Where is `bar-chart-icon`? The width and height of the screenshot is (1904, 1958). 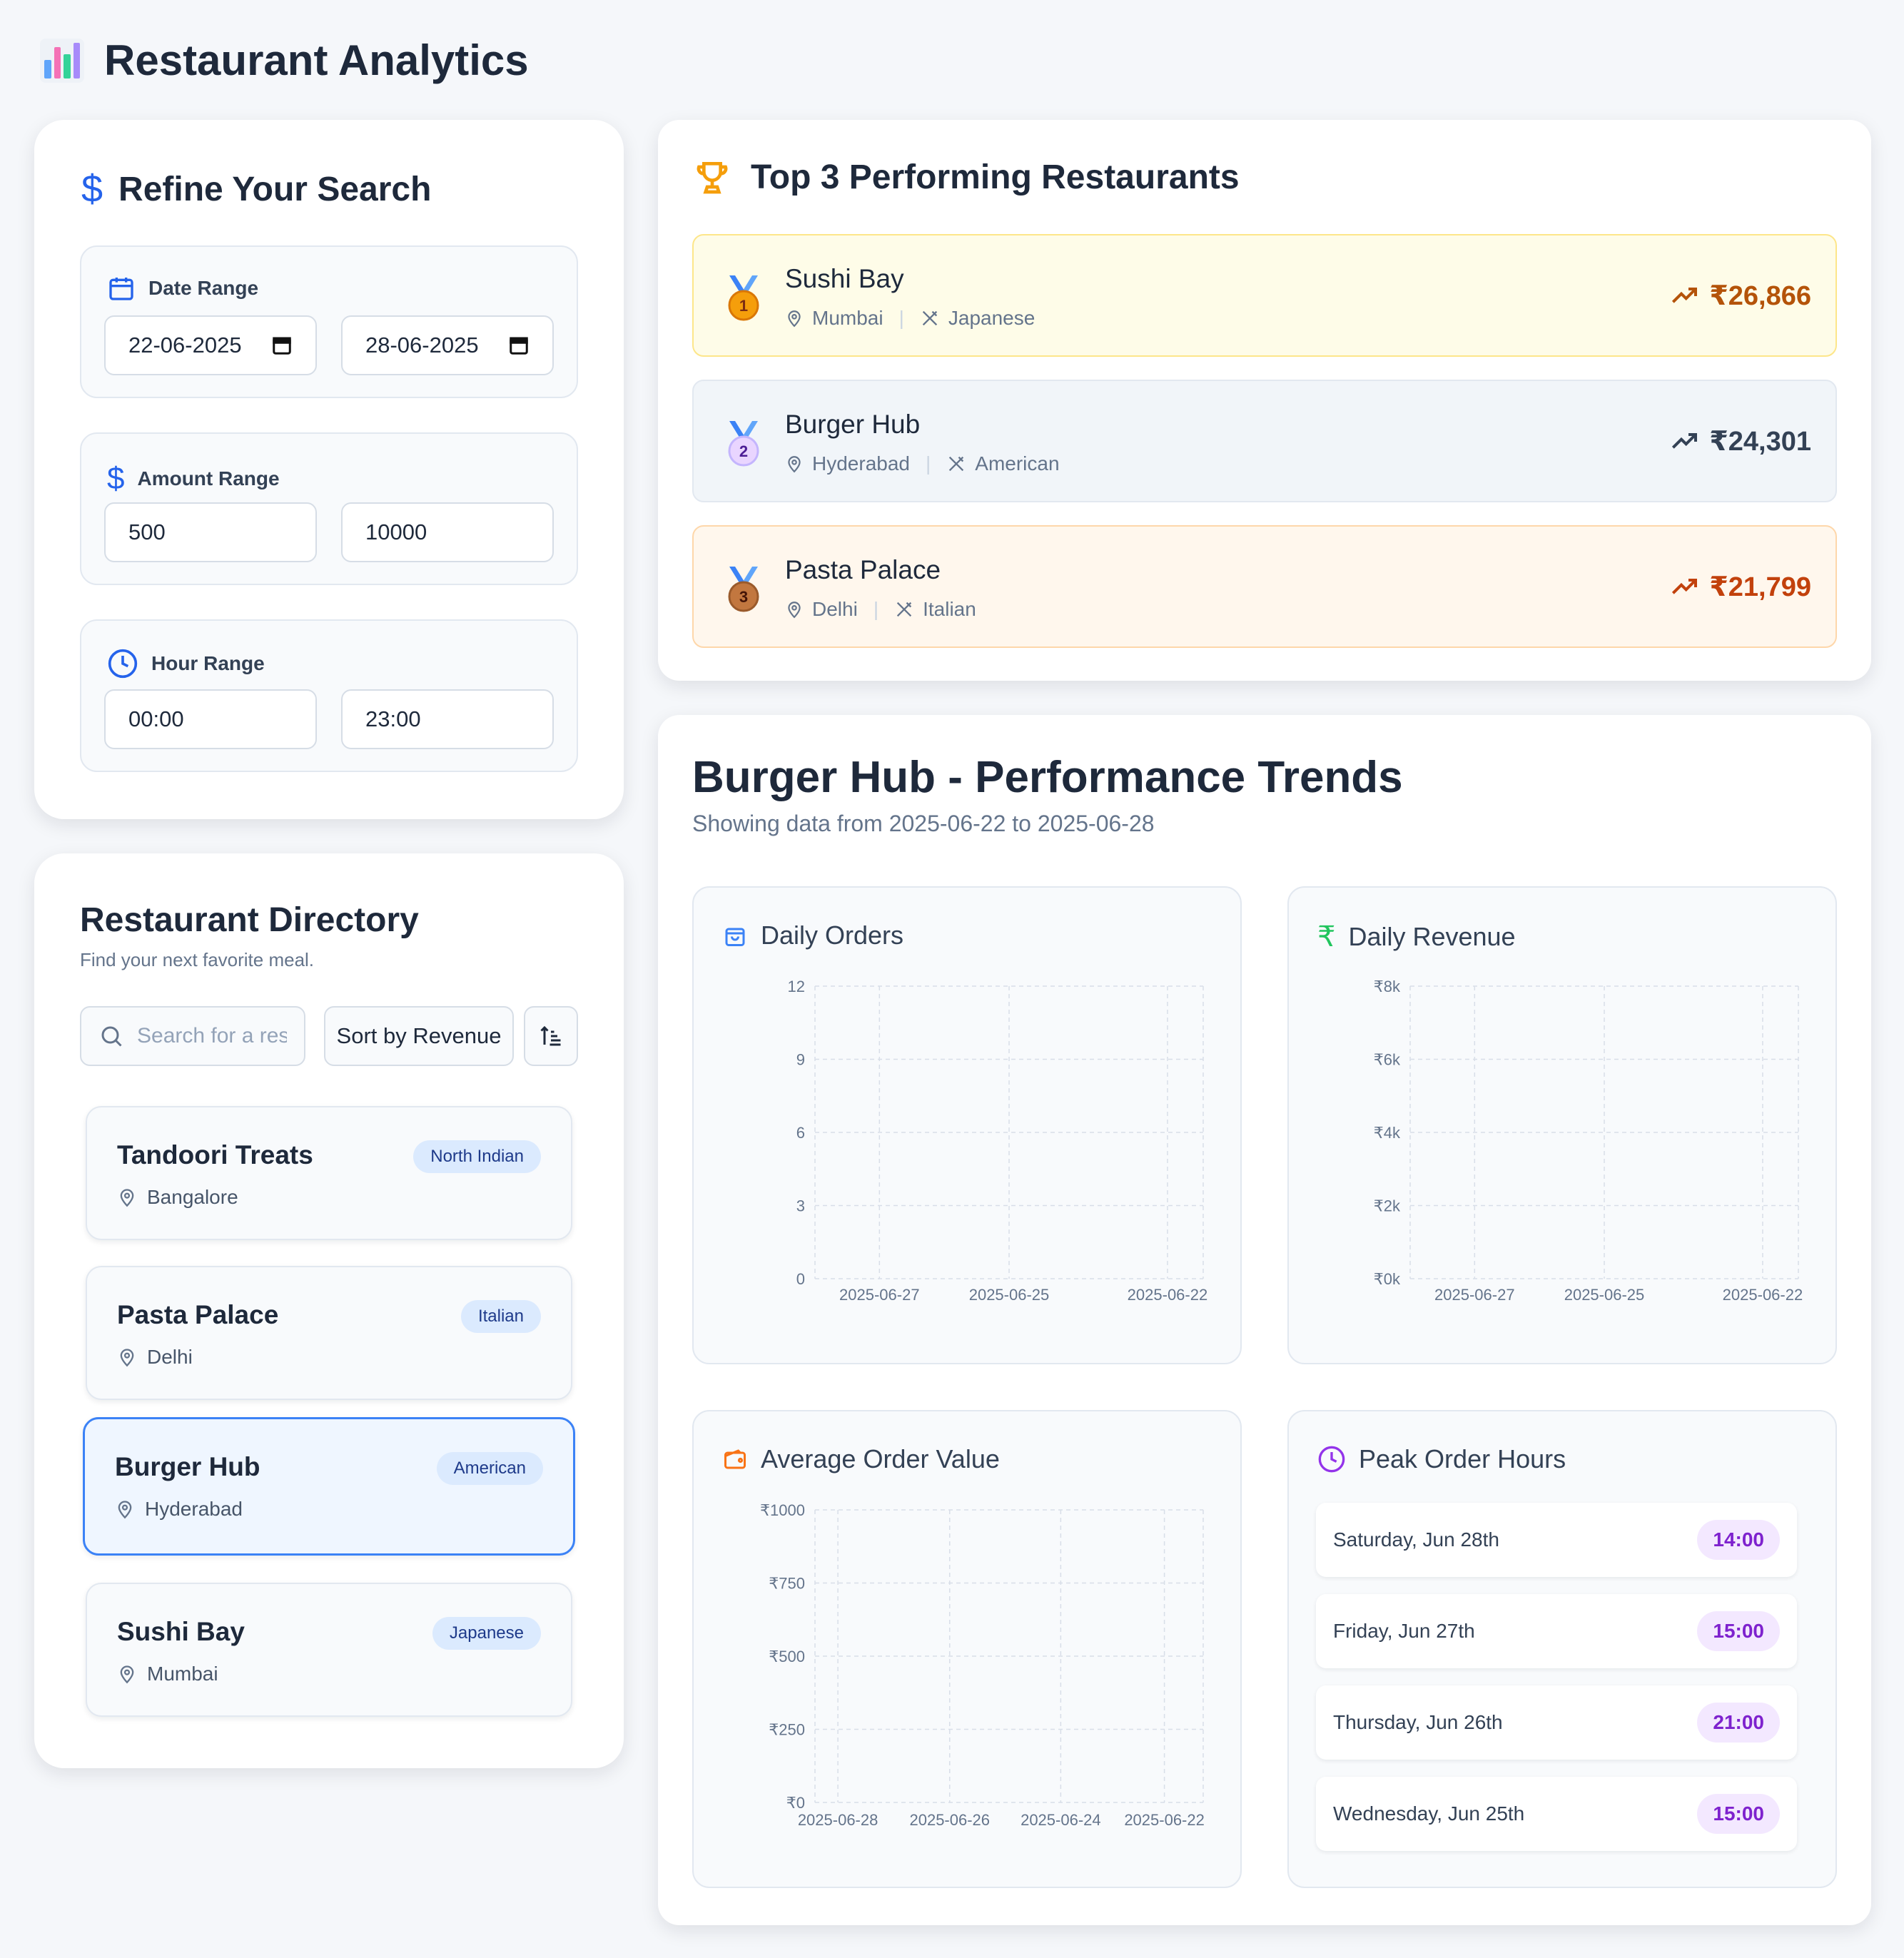 bar-chart-icon is located at coordinates (62, 60).